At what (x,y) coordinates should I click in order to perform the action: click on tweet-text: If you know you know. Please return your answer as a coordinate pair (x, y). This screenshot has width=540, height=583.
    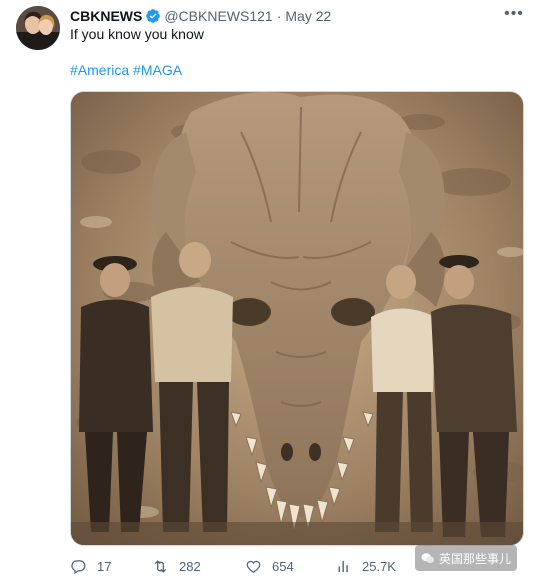
    Looking at the image, I should click on (137, 34).